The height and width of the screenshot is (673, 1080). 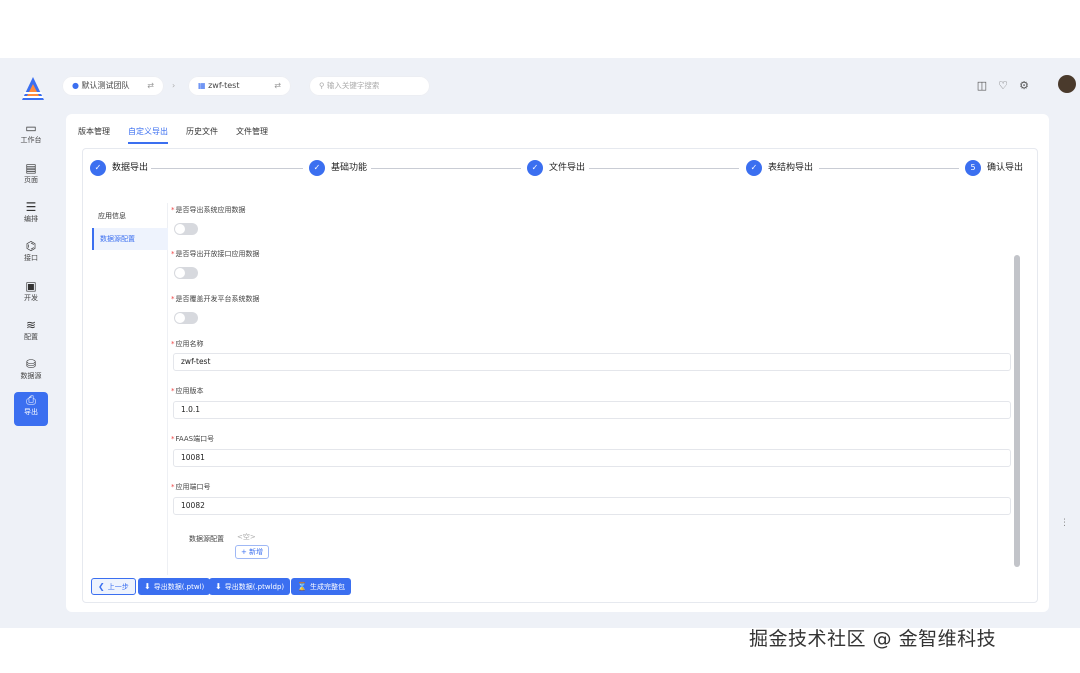 What do you see at coordinates (31, 364) in the screenshot?
I see `database-icon: ⛁` at bounding box center [31, 364].